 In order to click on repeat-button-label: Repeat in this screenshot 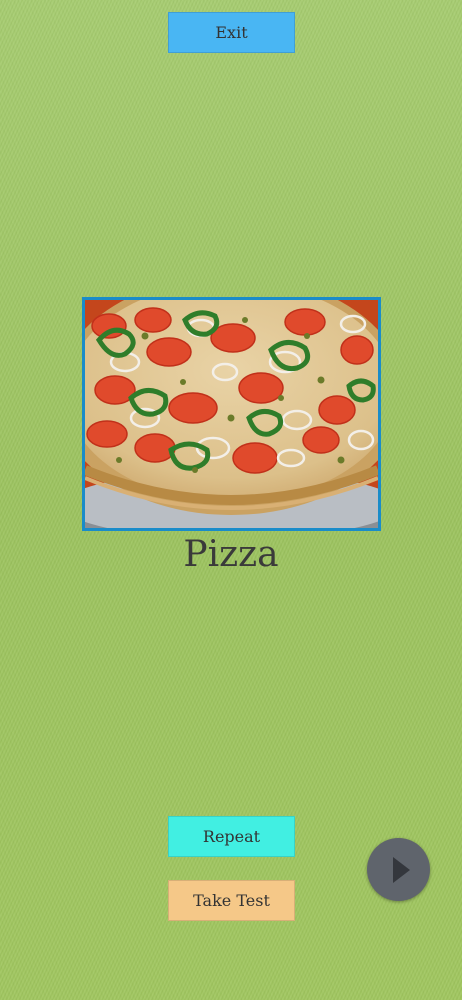, I will do `click(231, 836)`.